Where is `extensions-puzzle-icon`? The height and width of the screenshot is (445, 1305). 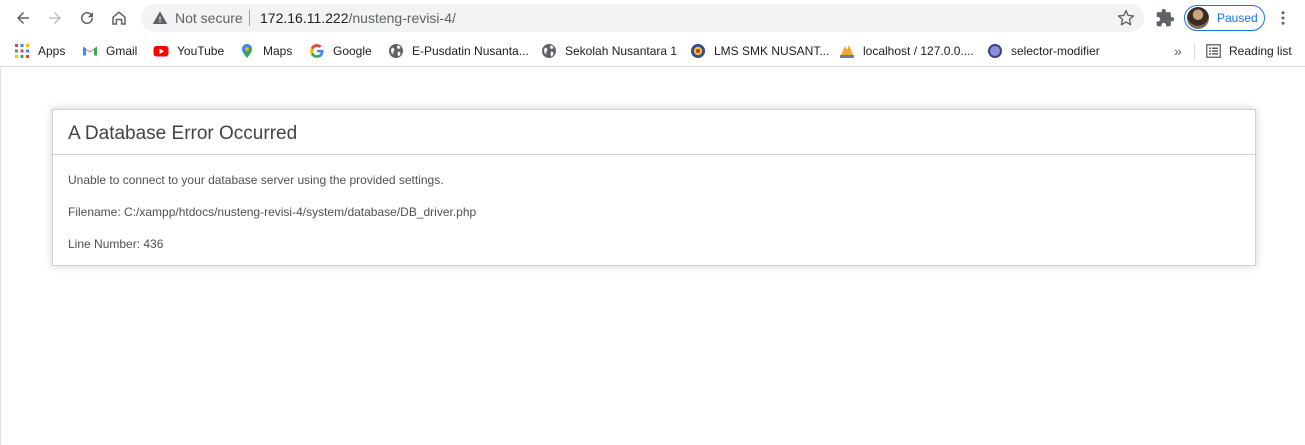
extensions-puzzle-icon is located at coordinates (1165, 18).